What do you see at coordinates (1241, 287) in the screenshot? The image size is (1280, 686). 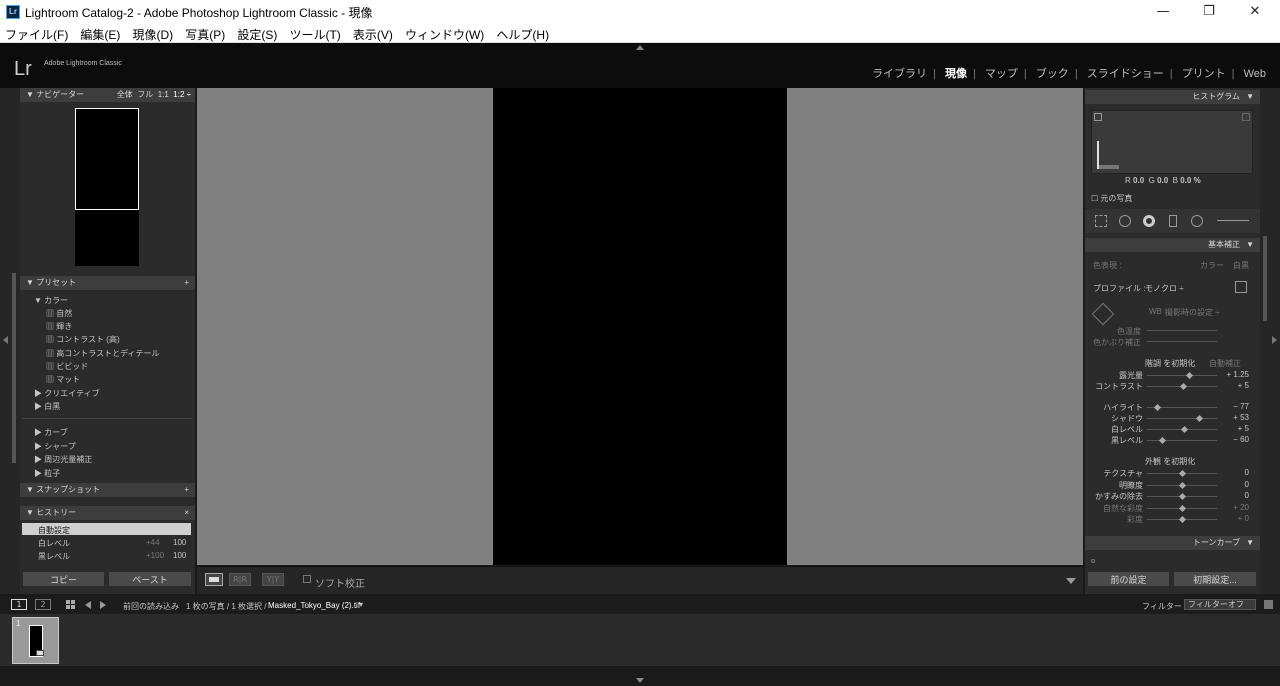 I see `profile-browser-icon` at bounding box center [1241, 287].